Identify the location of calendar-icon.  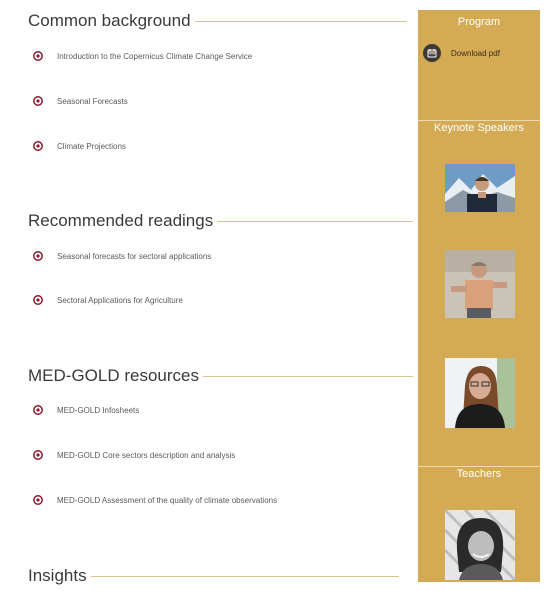
(432, 53).